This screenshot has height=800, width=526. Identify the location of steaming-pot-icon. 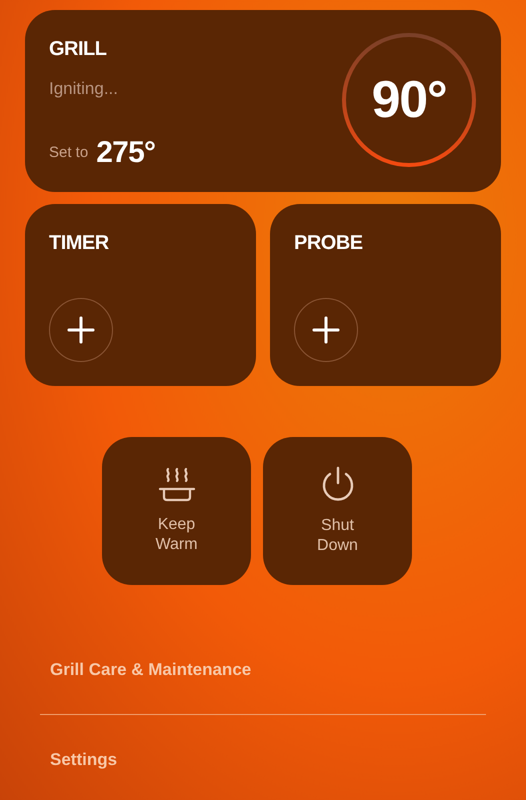
(177, 485).